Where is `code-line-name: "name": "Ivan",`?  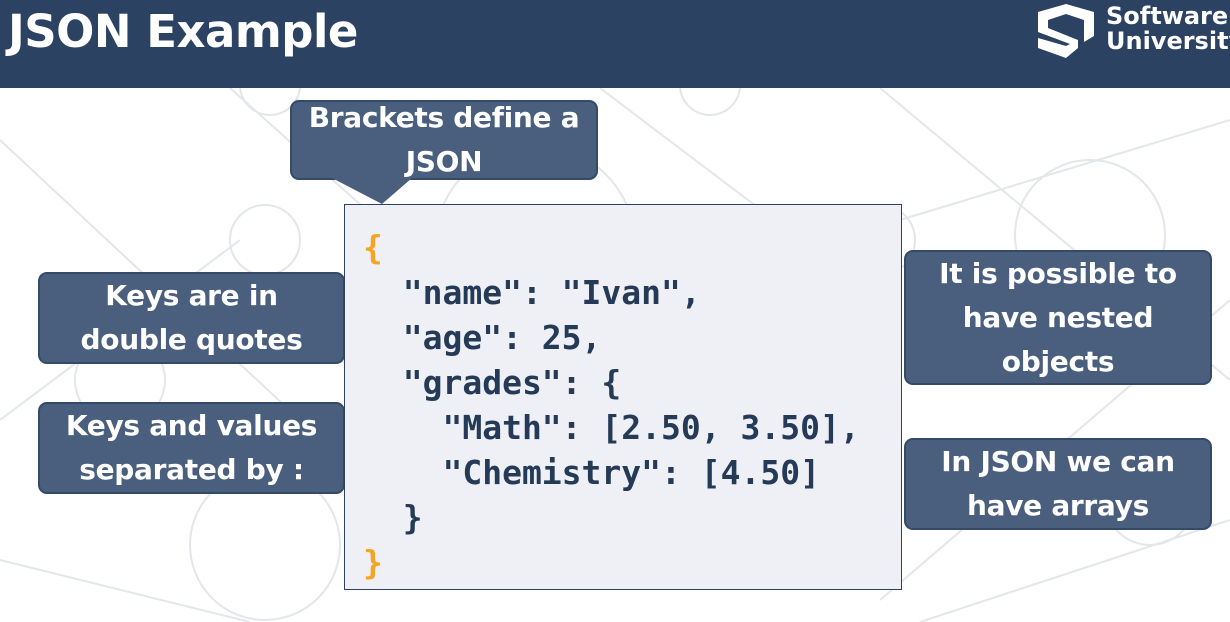
code-line-name: "name": "Ivan", is located at coordinates (532, 292).